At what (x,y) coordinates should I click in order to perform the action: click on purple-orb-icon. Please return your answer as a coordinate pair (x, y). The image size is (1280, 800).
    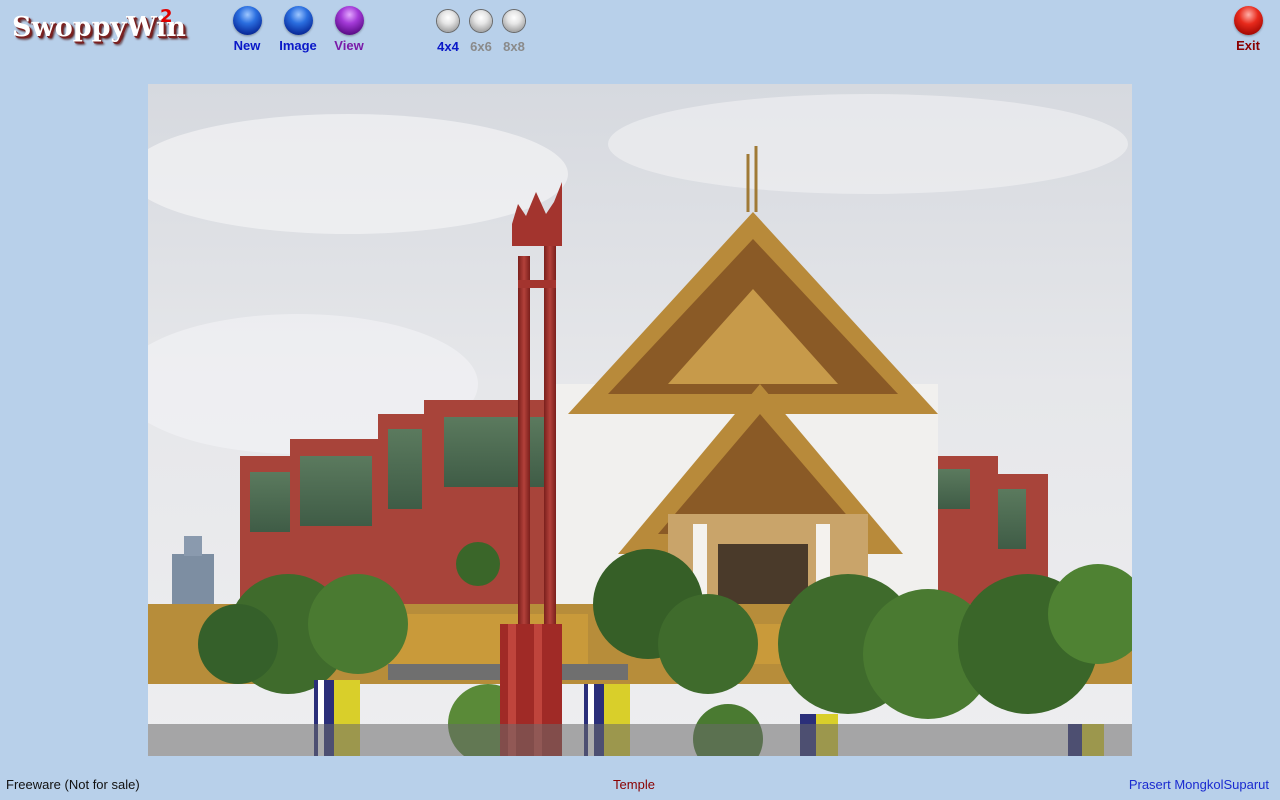
    Looking at the image, I should click on (349, 20).